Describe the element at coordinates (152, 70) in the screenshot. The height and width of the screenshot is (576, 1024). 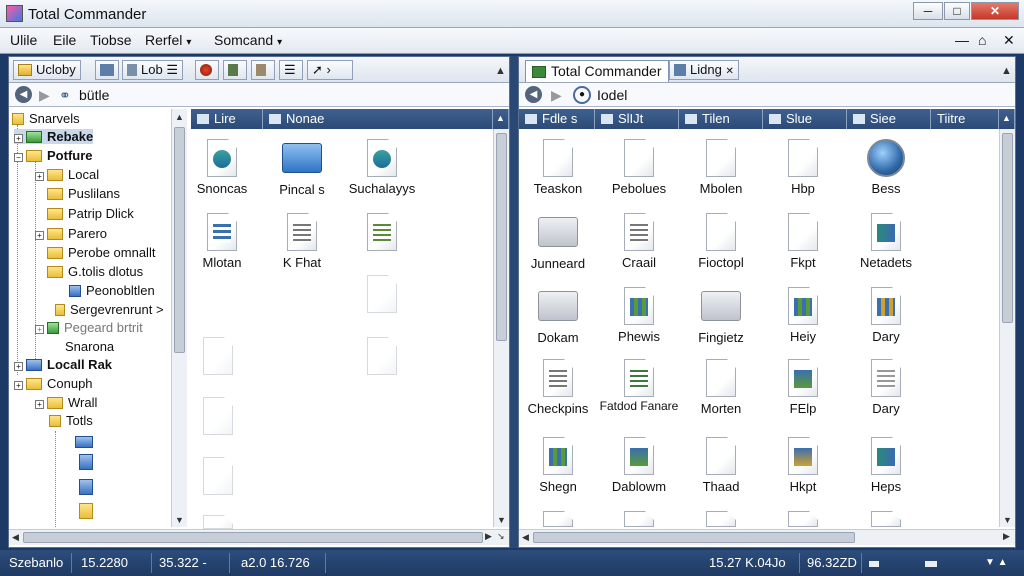
I see `lob-button: Lob ☰` at that location.